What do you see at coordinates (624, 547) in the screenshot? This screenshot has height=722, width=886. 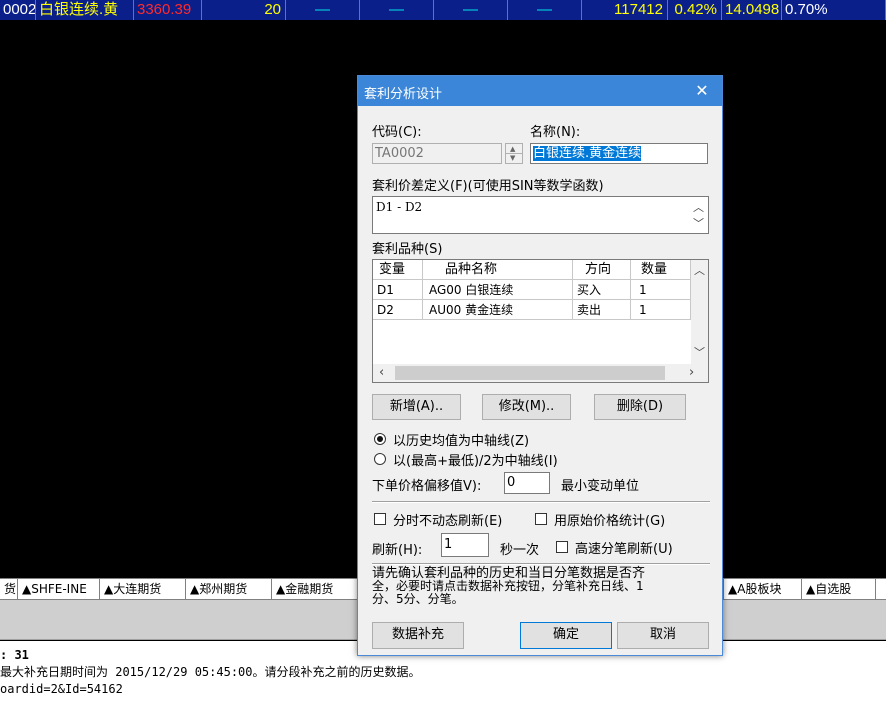 I see `checkbox-fast-refresh-label: 高速分笔刷新(U)` at bounding box center [624, 547].